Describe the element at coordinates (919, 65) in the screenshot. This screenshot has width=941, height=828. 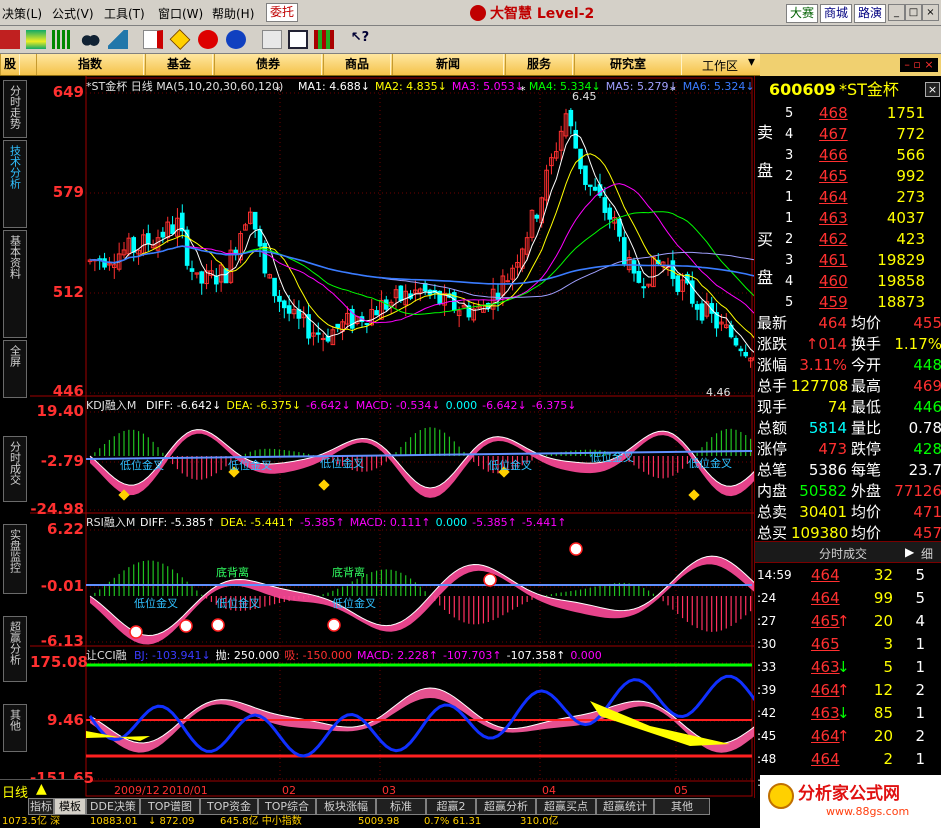
I see `panel-controls: – ▫ ×` at that location.